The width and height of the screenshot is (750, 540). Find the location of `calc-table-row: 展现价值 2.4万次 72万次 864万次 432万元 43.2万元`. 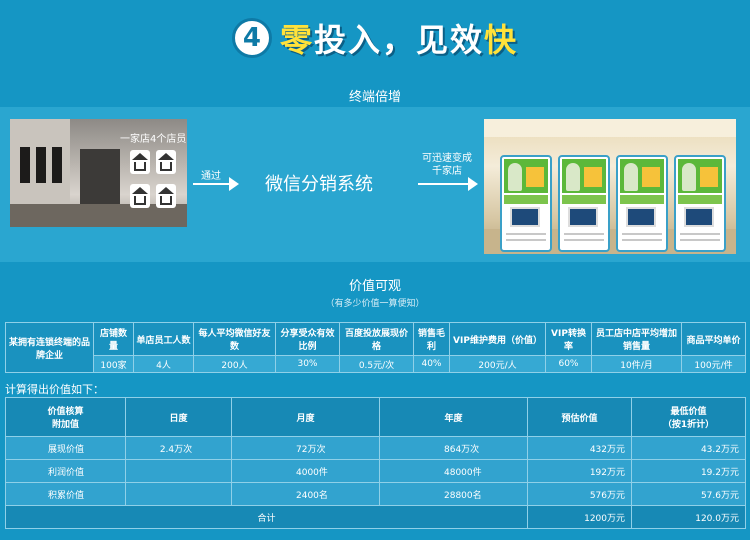

calc-table-row: 展现价值 2.4万次 72万次 864万次 432万元 43.2万元 is located at coordinates (375, 448).